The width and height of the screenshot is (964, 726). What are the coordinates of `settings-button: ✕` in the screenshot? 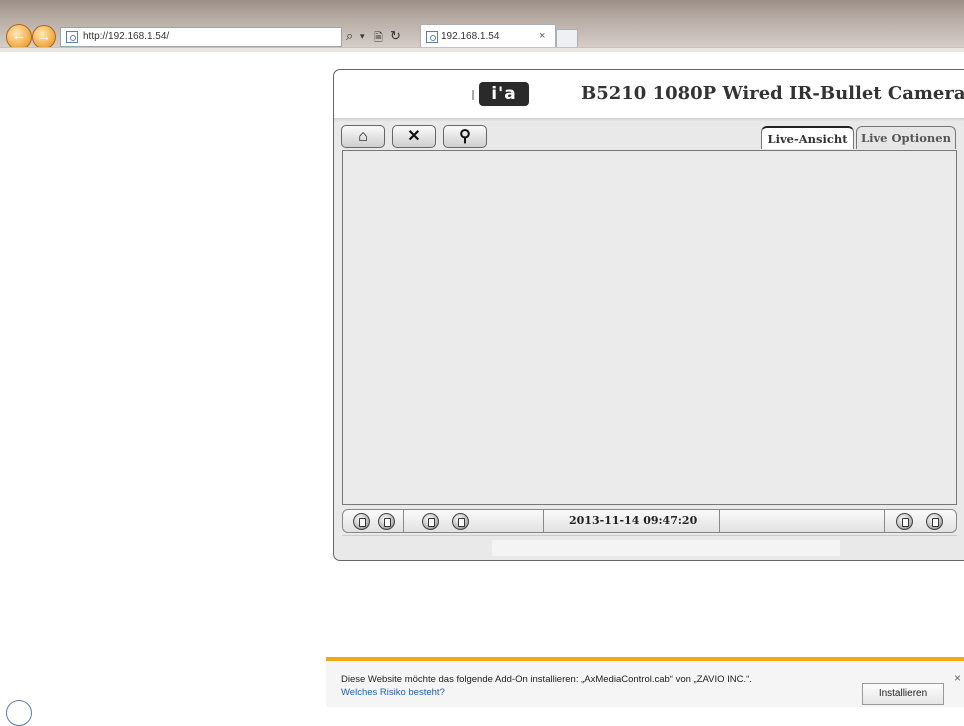 It's located at (414, 136).